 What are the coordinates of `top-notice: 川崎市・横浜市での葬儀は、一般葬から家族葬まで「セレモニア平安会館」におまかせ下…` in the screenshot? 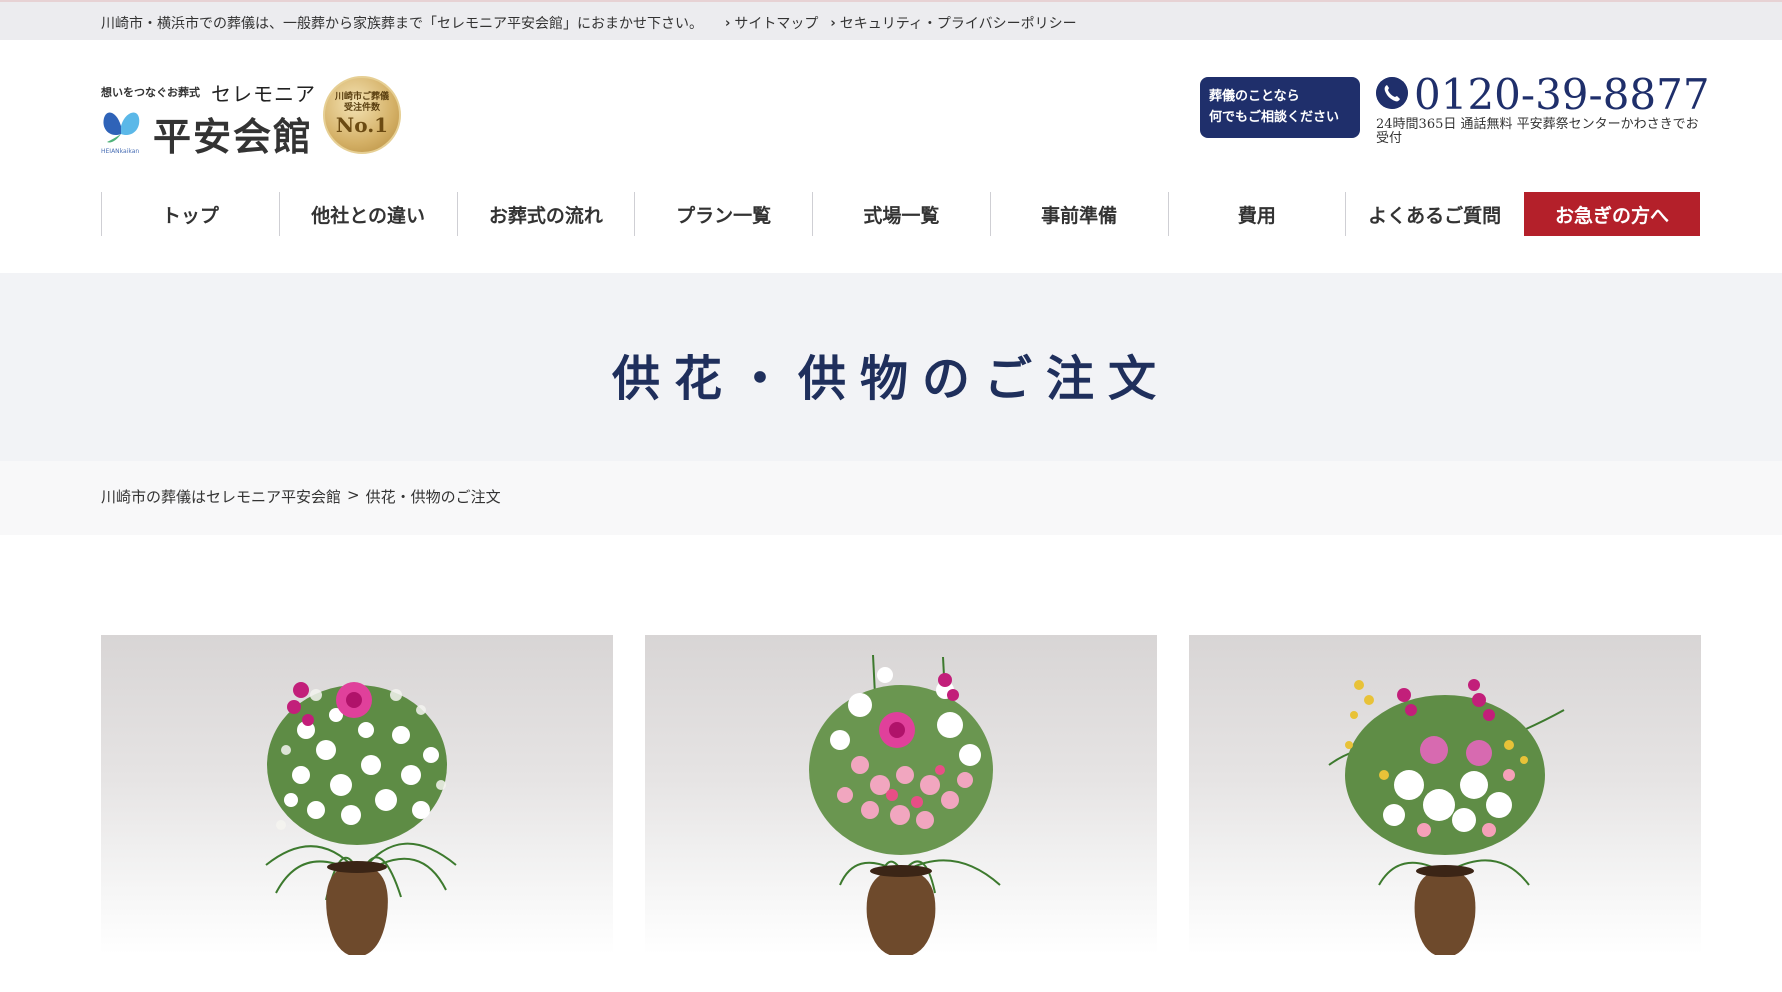 It's located at (402, 24).